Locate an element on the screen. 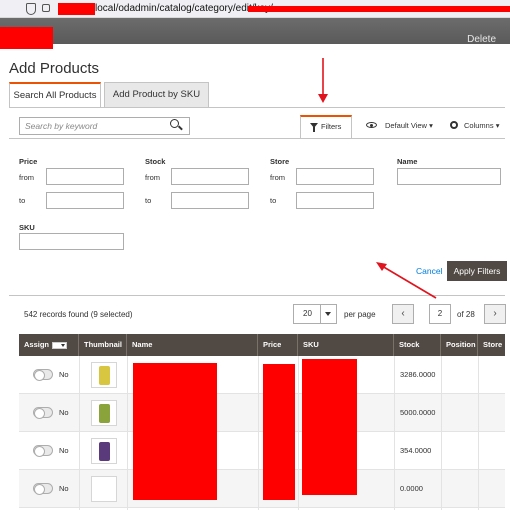 This screenshot has height=510, width=510. arrow-to-apply is located at coordinates (406, 280).